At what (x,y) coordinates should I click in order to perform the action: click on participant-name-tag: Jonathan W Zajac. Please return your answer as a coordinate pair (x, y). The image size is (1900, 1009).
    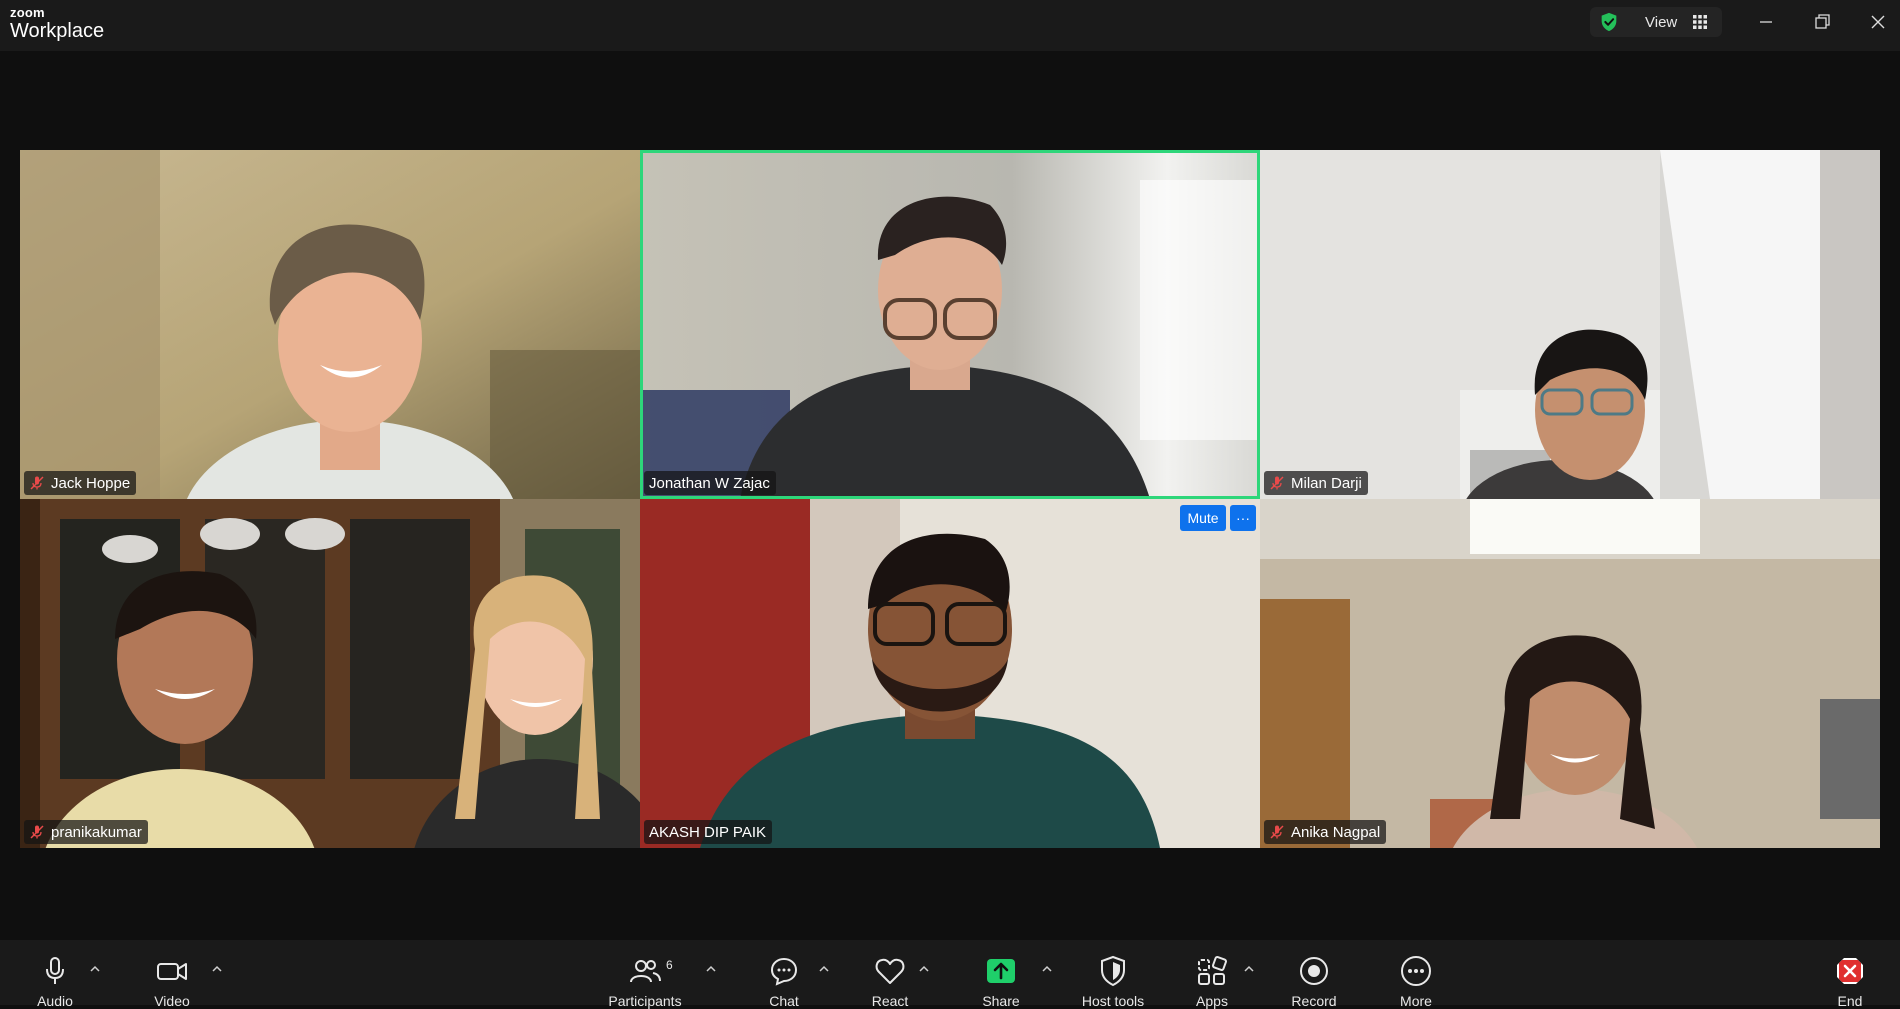
    Looking at the image, I should click on (710, 483).